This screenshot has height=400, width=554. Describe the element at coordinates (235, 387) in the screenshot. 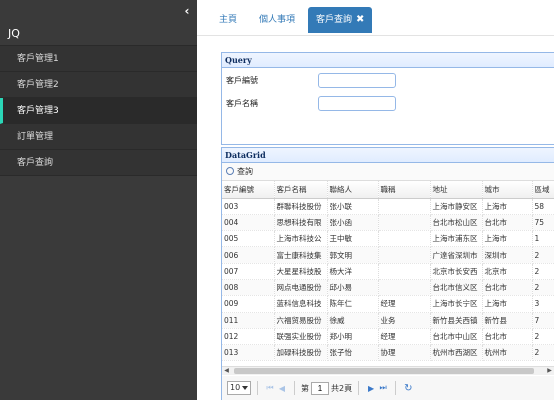

I see `page-size-value: 10` at that location.